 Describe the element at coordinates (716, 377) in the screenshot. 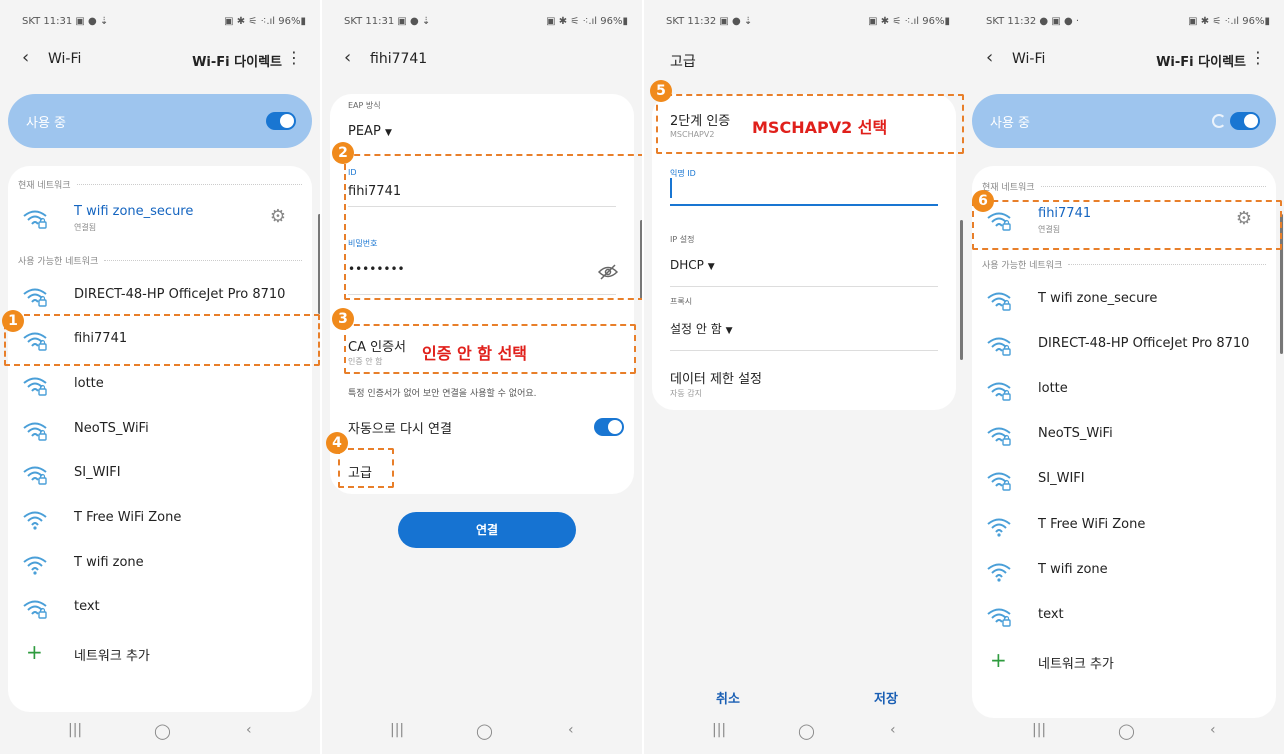

I see `metered-label: 데이터 제한 설정` at that location.